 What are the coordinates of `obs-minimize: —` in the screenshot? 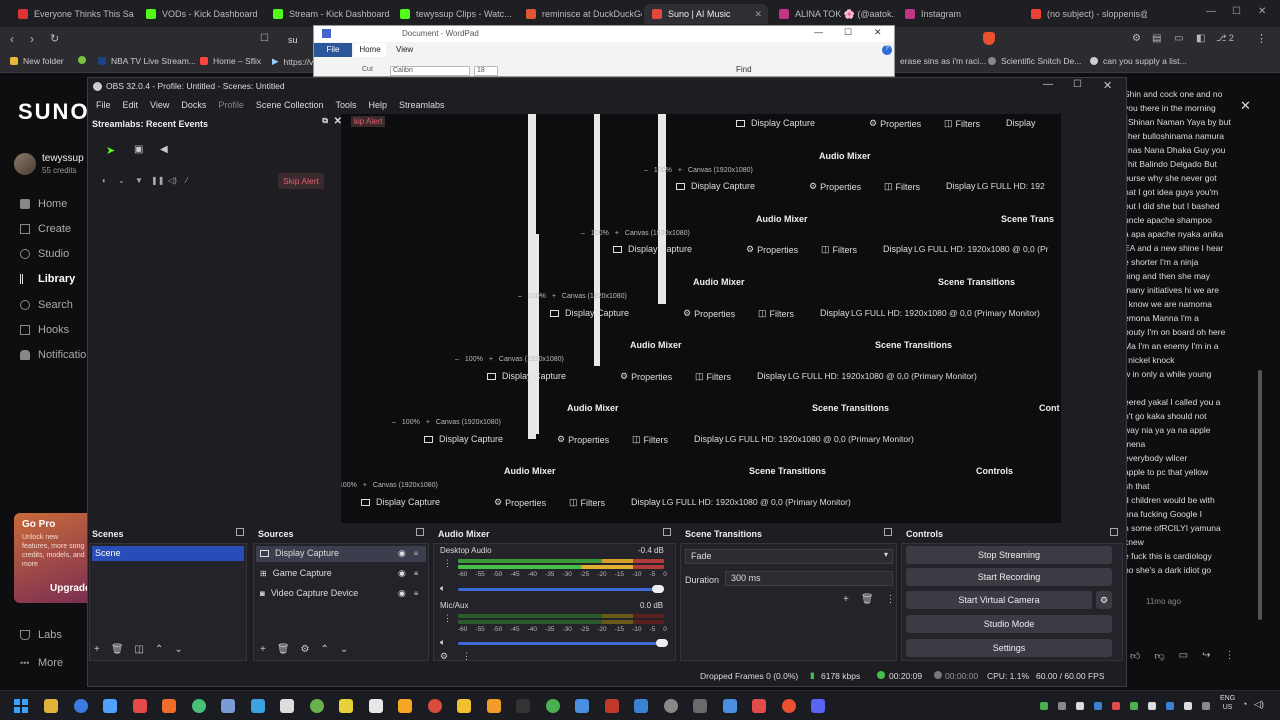 It's located at (1048, 84).